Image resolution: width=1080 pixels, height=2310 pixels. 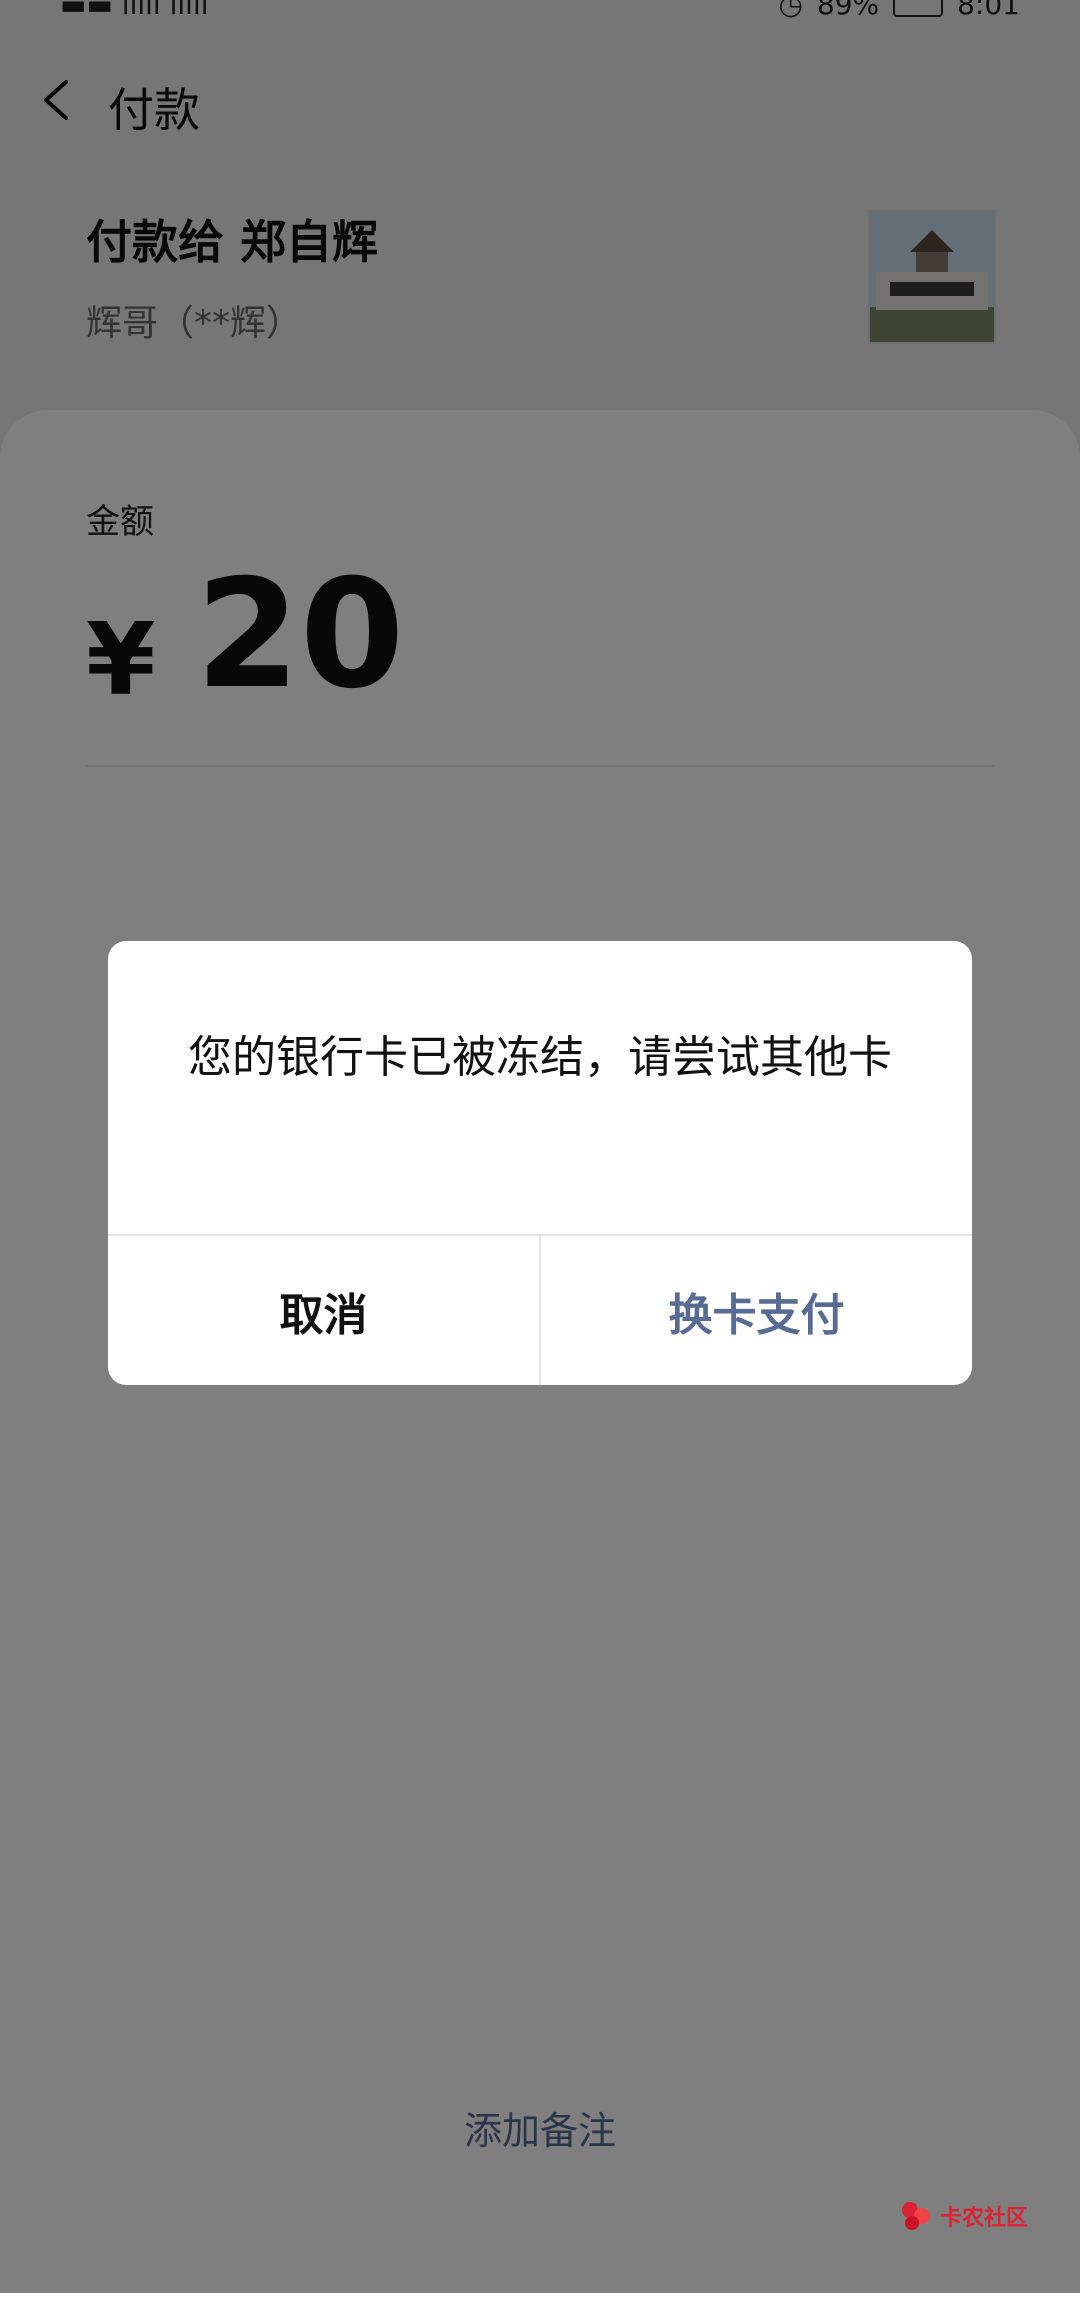 What do you see at coordinates (916, 2216) in the screenshot?
I see `watermark-logo-icon` at bounding box center [916, 2216].